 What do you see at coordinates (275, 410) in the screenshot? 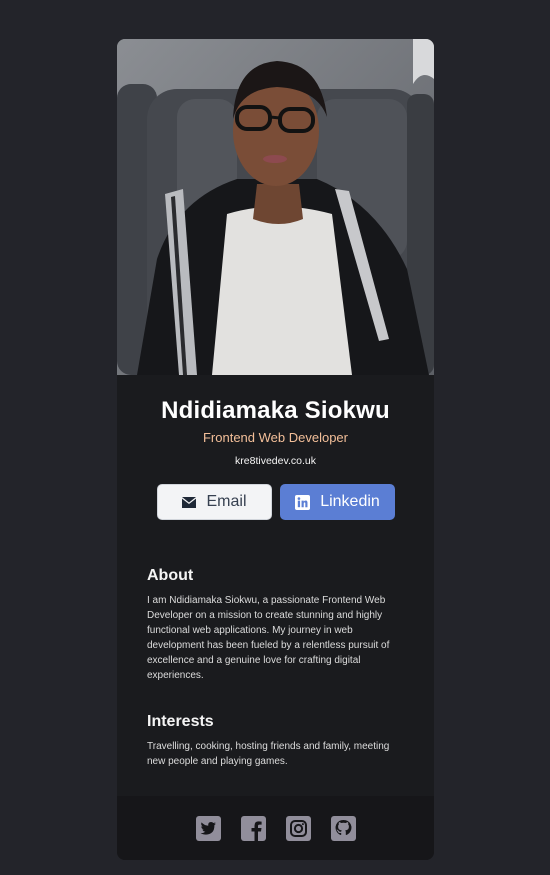
I see `profile-name: Ndidiamaka Siokwu` at bounding box center [275, 410].